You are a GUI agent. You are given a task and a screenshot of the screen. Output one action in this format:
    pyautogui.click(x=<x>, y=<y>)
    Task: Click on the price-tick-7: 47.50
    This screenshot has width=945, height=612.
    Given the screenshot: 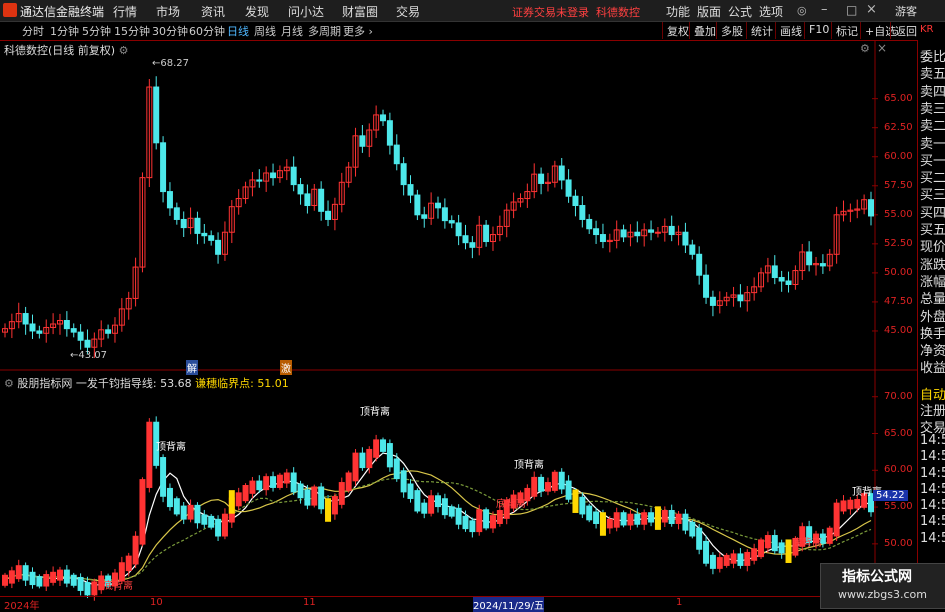 What is the action you would take?
    pyautogui.click(x=898, y=301)
    